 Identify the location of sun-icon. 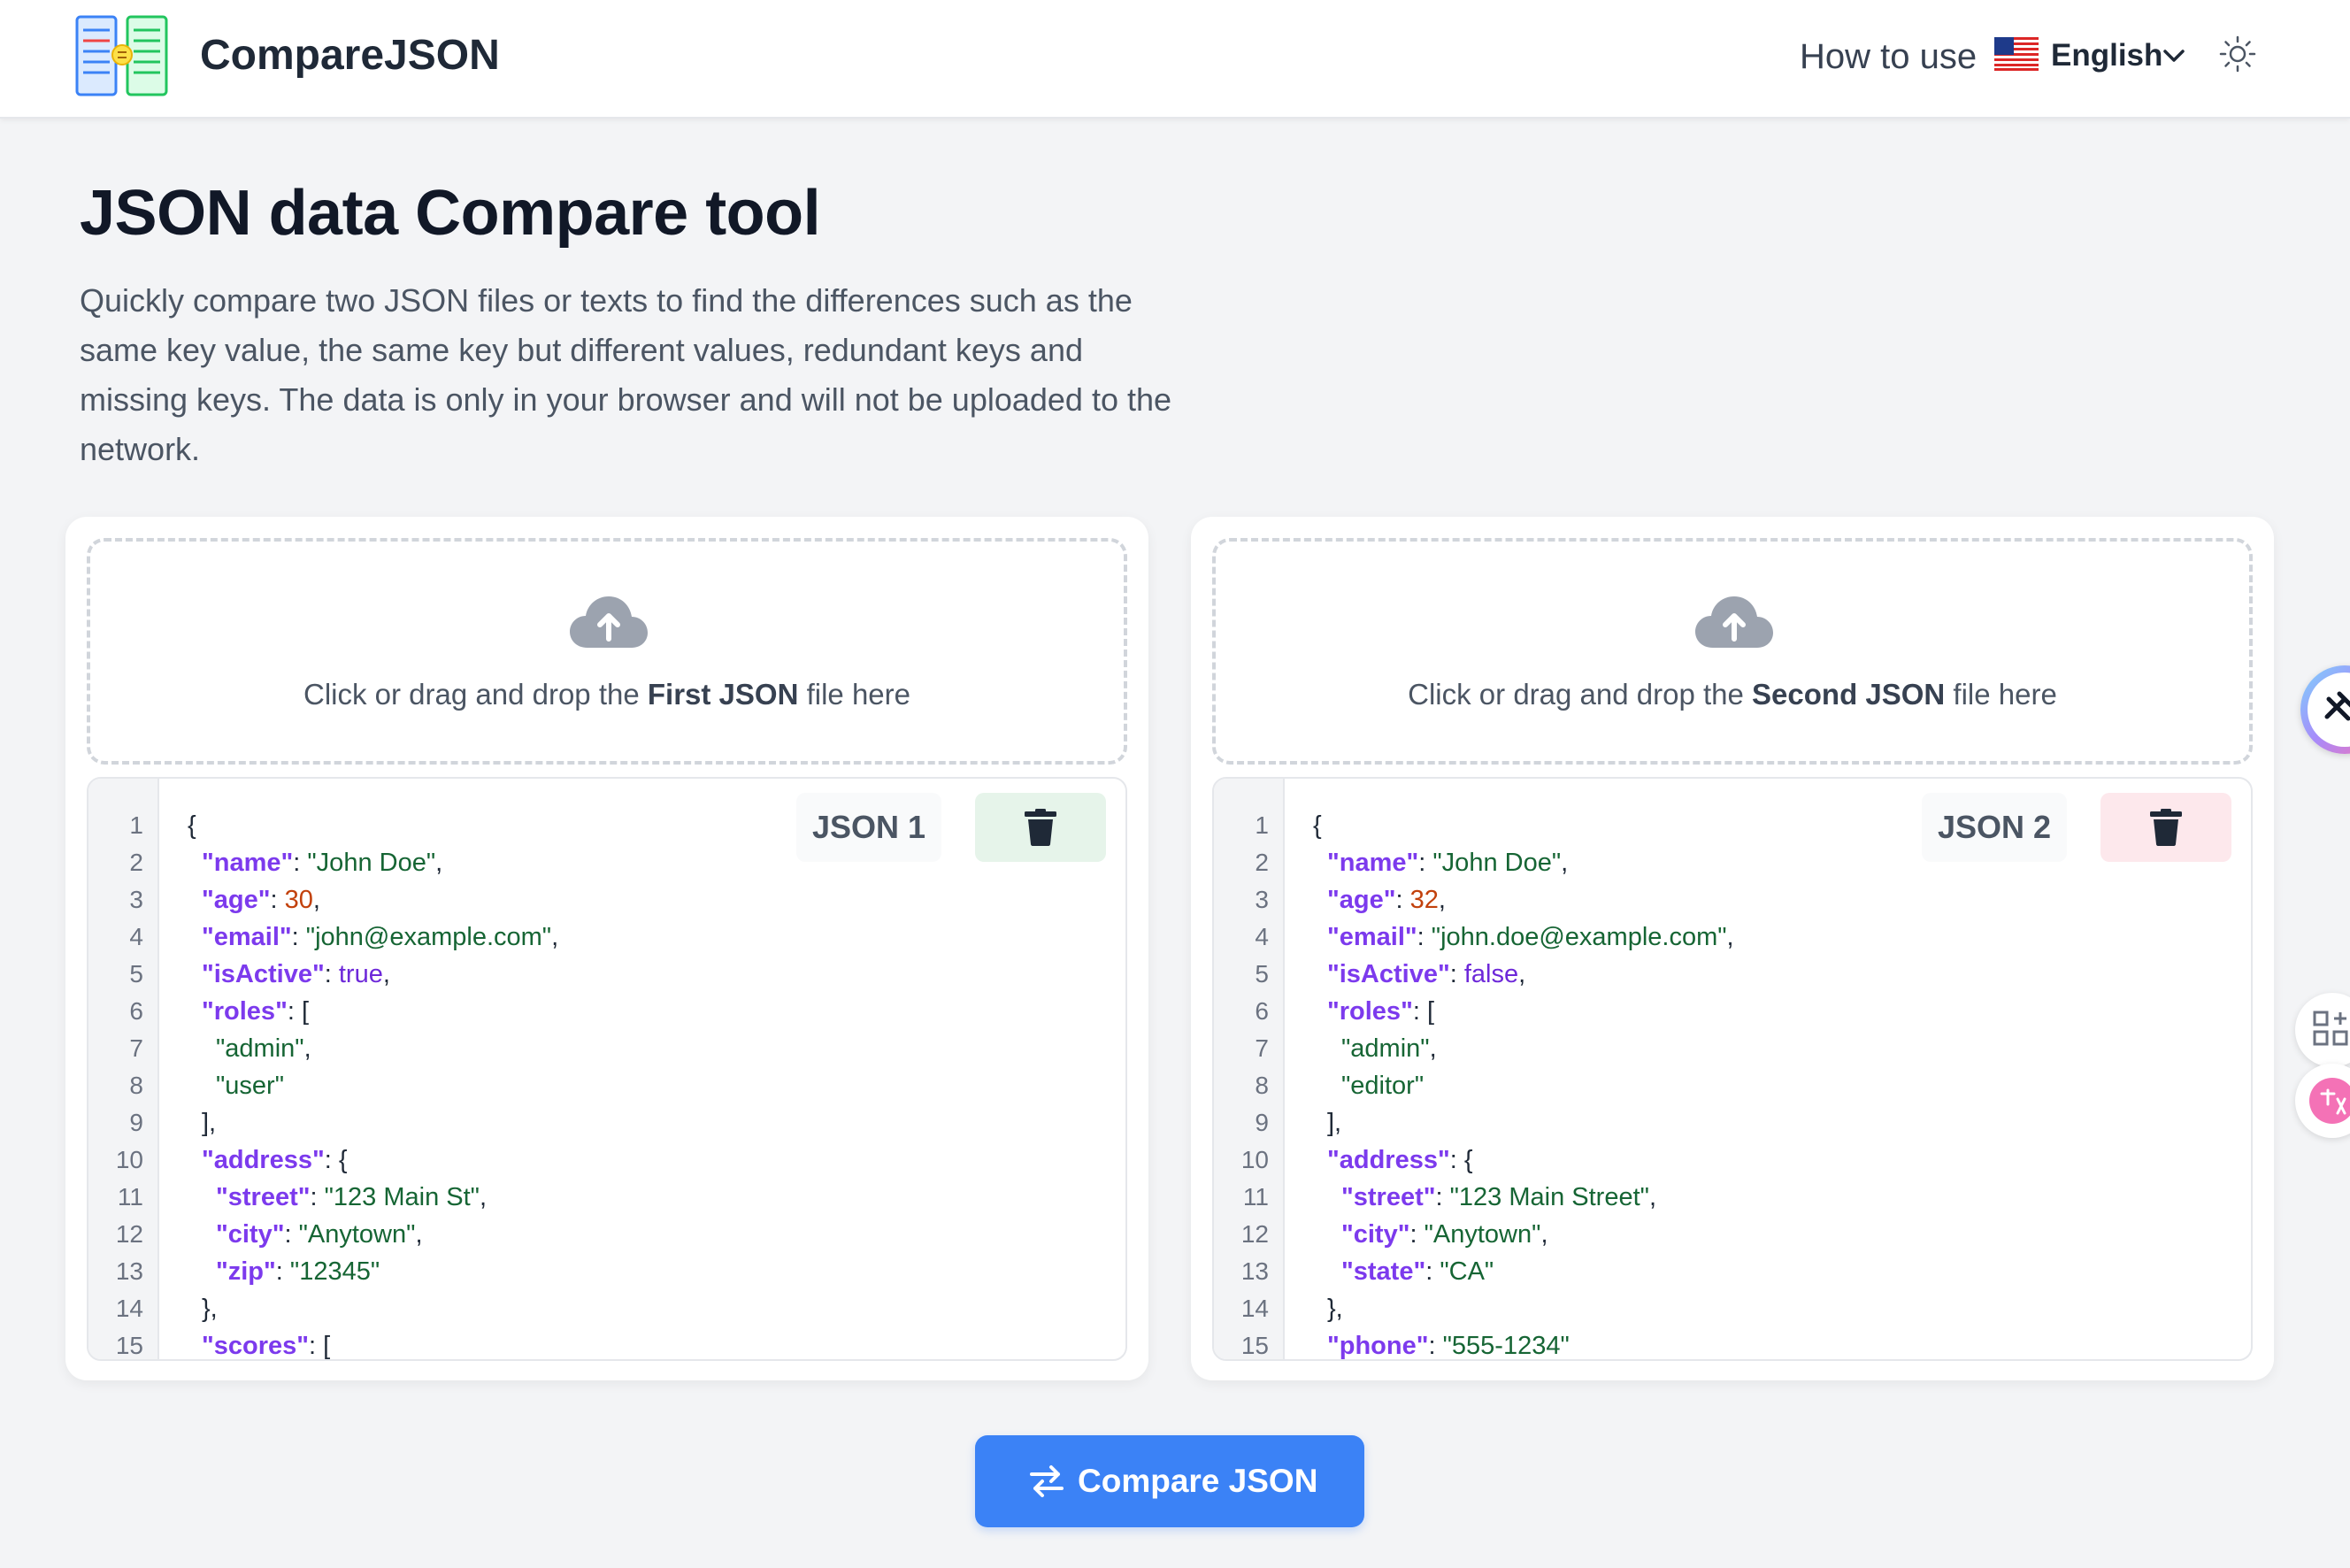
(2238, 54).